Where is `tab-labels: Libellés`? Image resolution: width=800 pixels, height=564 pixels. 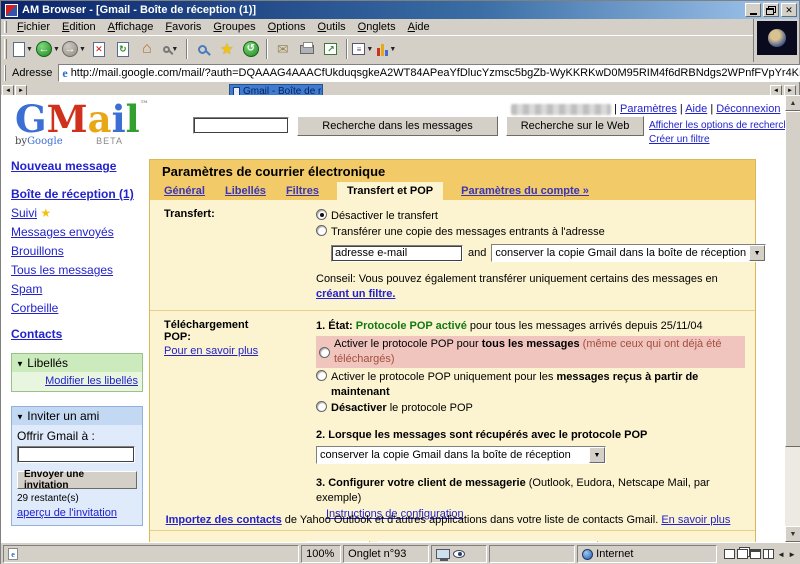 tab-labels: Libellés is located at coordinates (245, 191).